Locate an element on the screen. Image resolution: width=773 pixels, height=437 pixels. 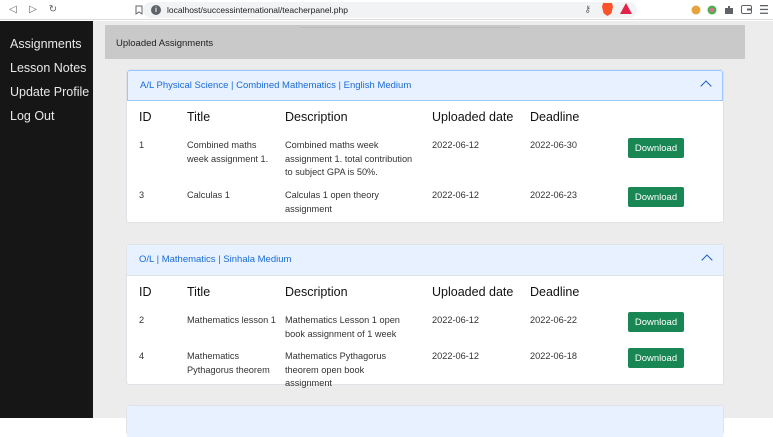
wallet-icon is located at coordinates (746, 9).